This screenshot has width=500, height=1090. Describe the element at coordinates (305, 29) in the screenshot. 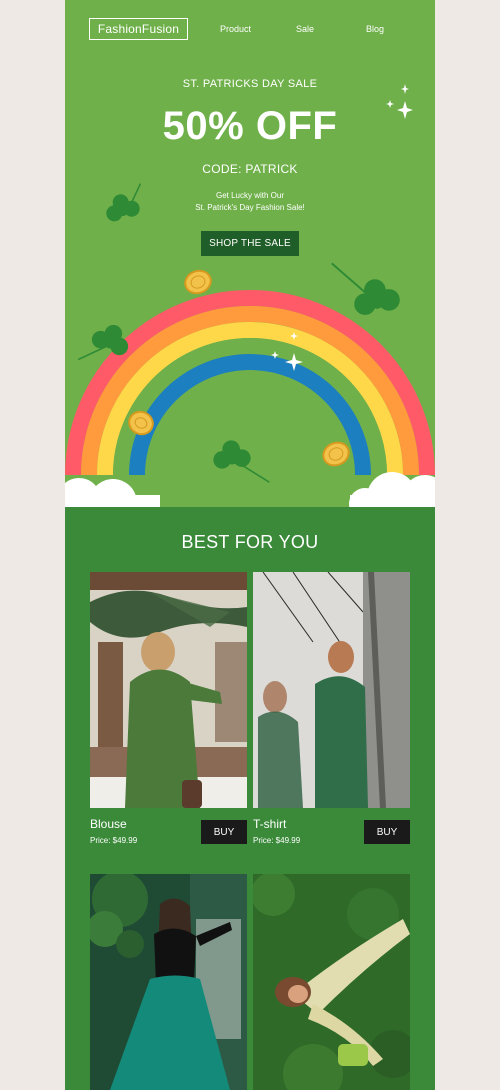

I see `nav-item-sale: Sale` at that location.